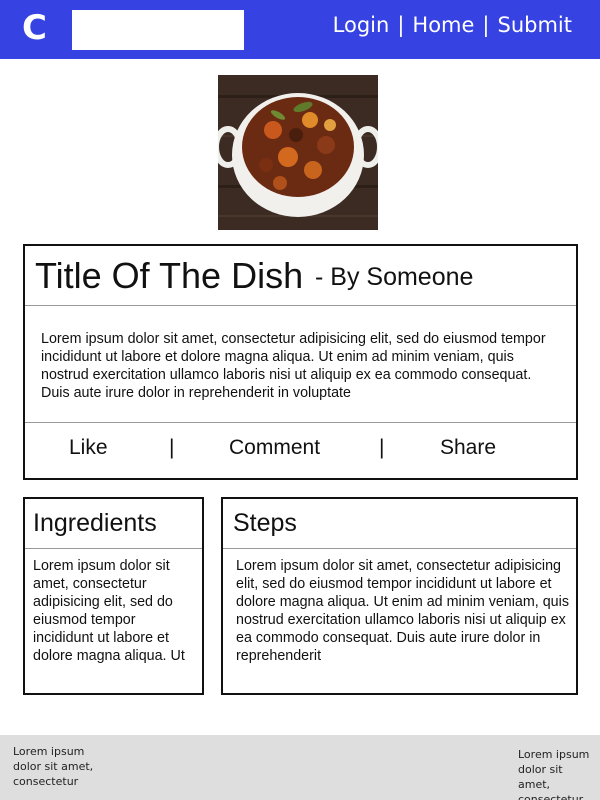 Image resolution: width=600 pixels, height=800 pixels. What do you see at coordinates (95, 523) in the screenshot?
I see `ingredients-title: Ingredients` at bounding box center [95, 523].